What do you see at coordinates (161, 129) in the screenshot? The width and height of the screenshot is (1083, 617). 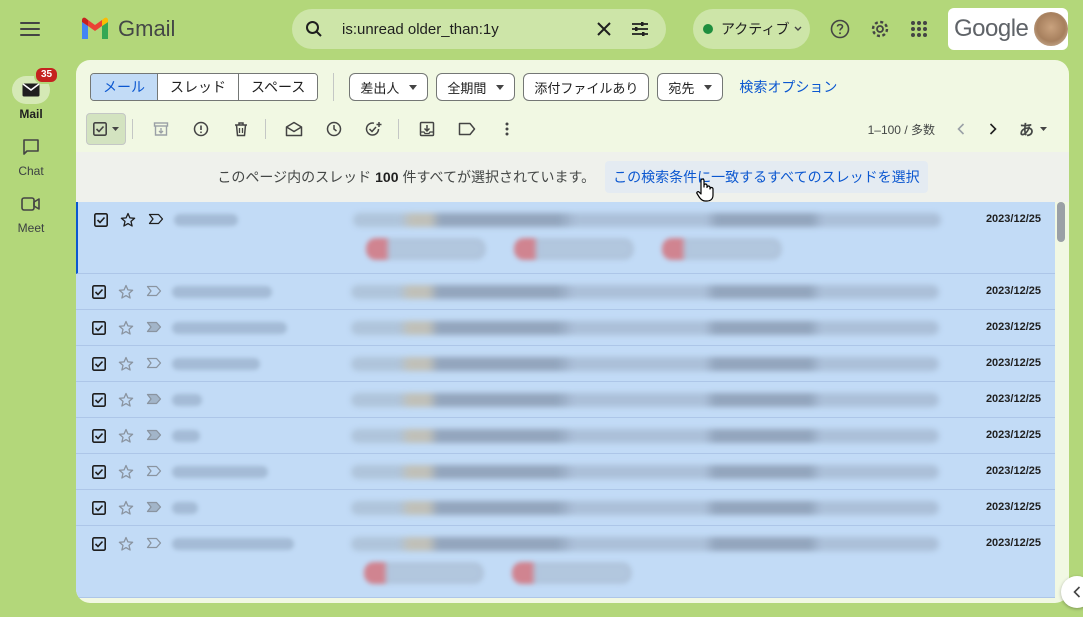 I see `archive-icon` at bounding box center [161, 129].